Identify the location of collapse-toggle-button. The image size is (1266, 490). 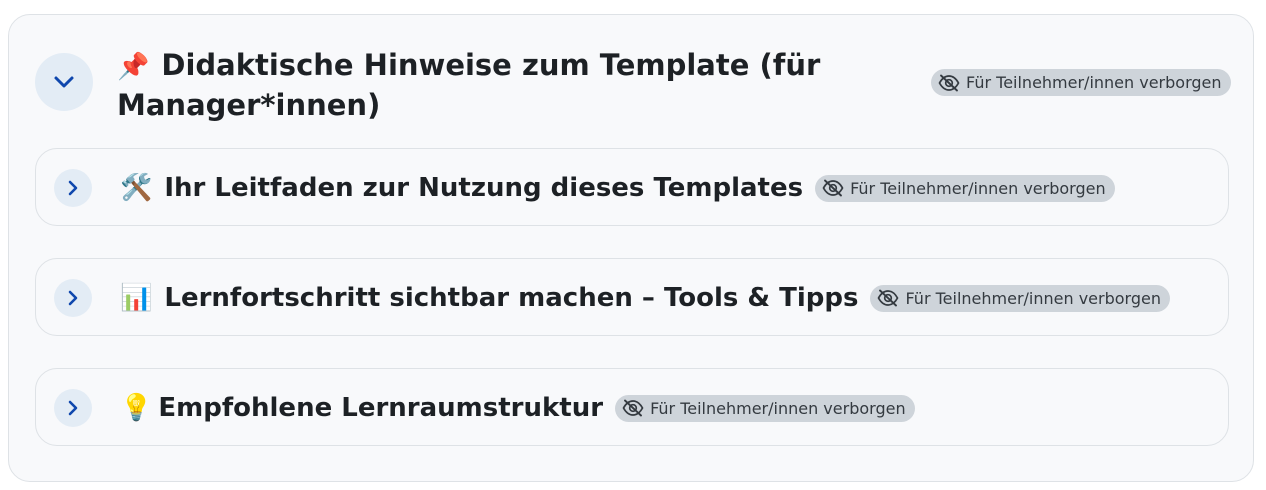
(64, 82).